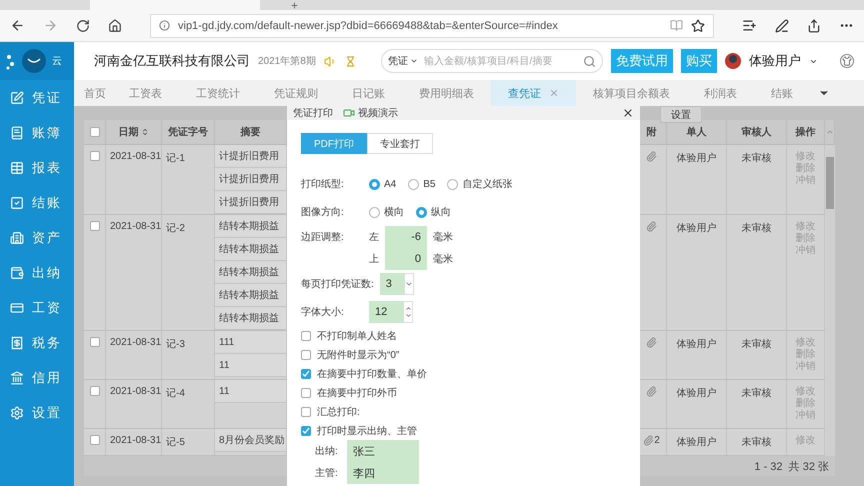 The width and height of the screenshot is (864, 486). I want to click on video-link: 视频演示, so click(378, 113).